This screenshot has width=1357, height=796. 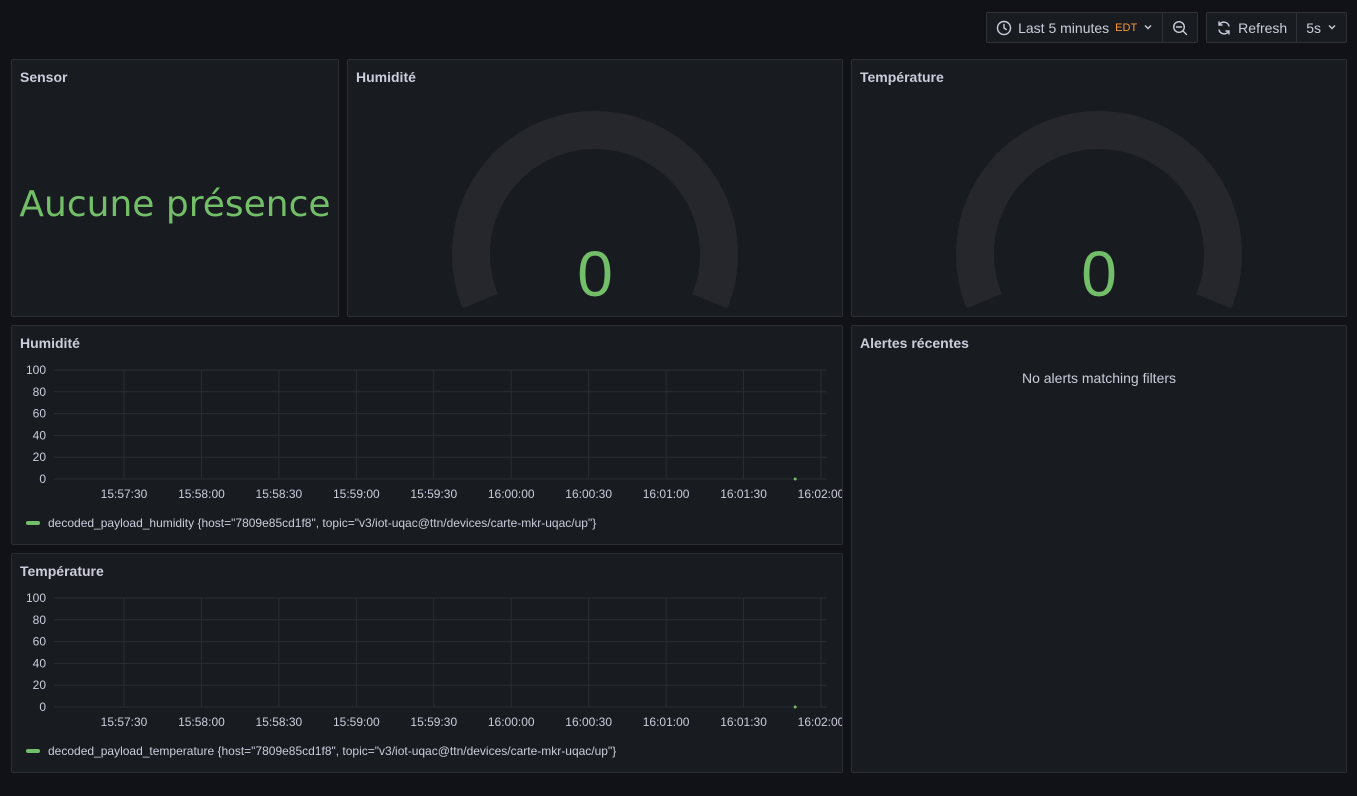 I want to click on time-range-label: Last 5 minutes, so click(x=1064, y=27).